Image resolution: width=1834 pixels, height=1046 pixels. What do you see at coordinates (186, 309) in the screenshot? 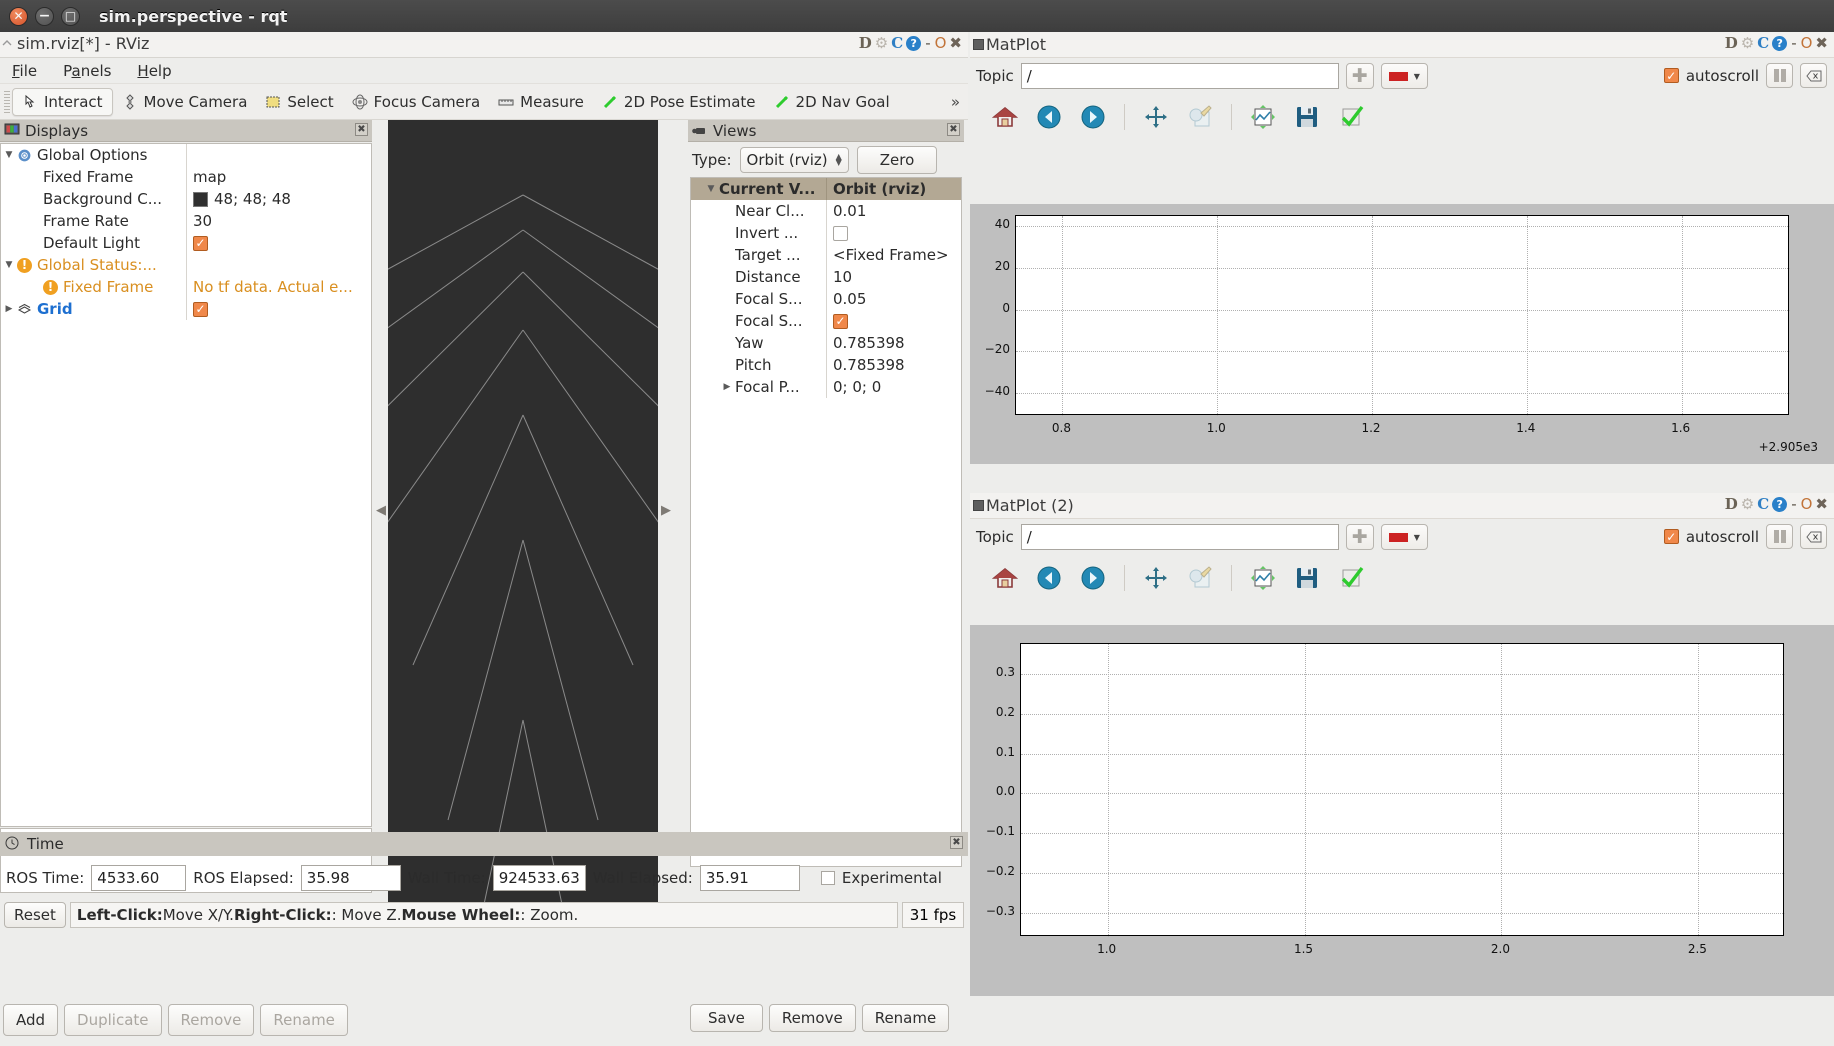
I see `displays-row: ▶ Grid ✓` at bounding box center [186, 309].